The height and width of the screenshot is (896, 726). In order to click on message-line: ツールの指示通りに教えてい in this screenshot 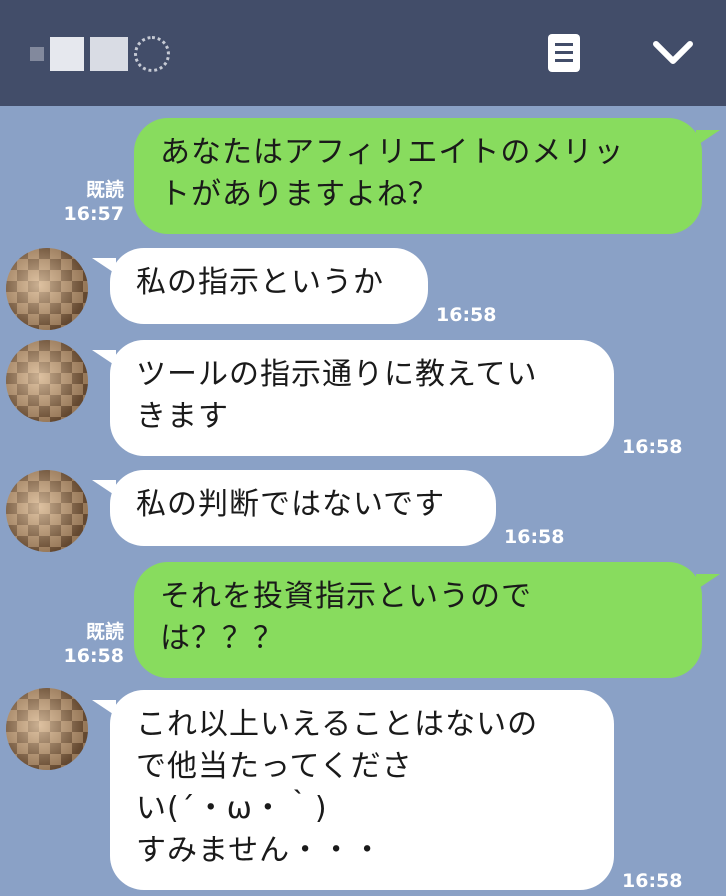, I will do `click(337, 374)`.